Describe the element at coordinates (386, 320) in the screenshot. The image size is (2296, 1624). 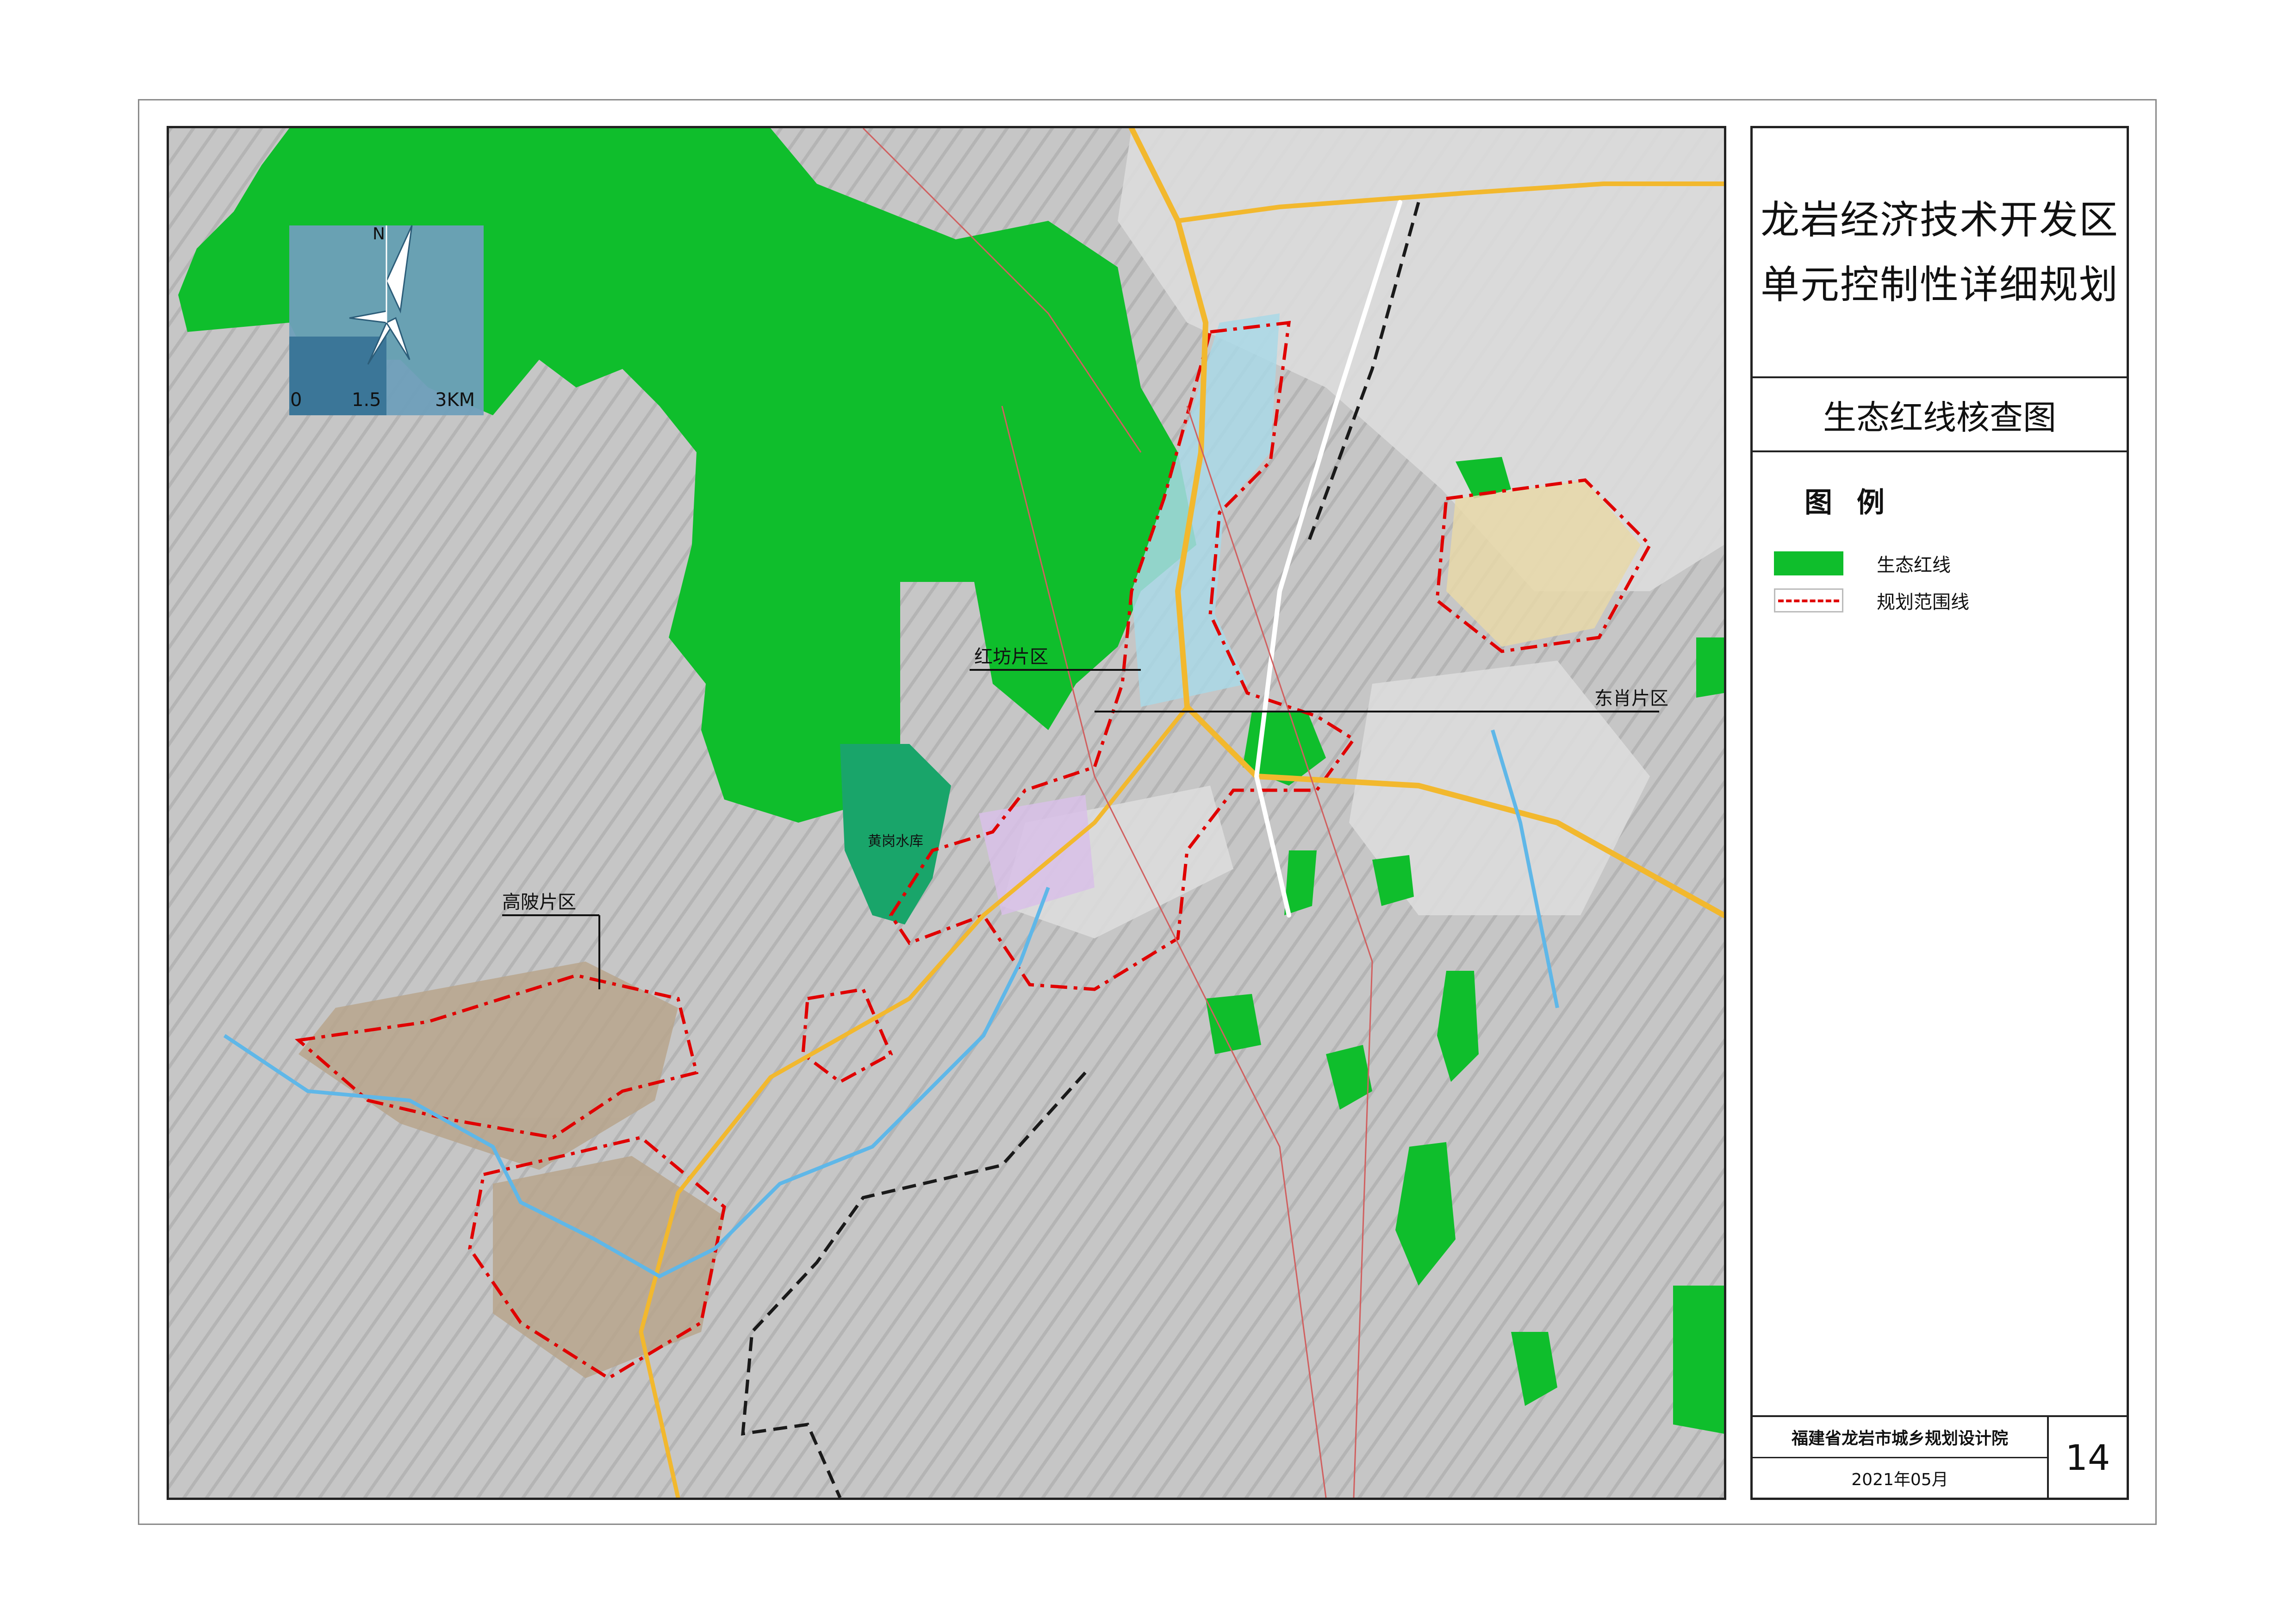
I see `compass-panel: N 0 1.5 3KM` at that location.